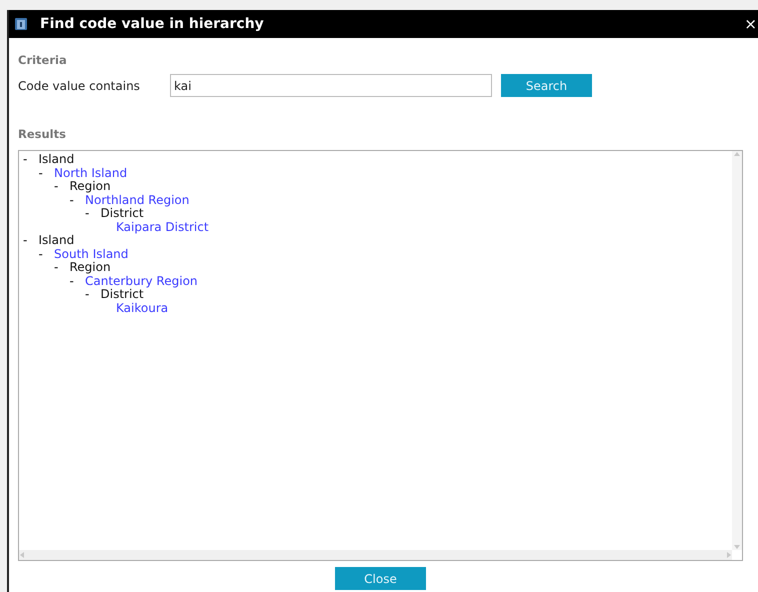 This screenshot has width=758, height=592. What do you see at coordinates (91, 254) in the screenshot?
I see `tree-item: South Island` at bounding box center [91, 254].